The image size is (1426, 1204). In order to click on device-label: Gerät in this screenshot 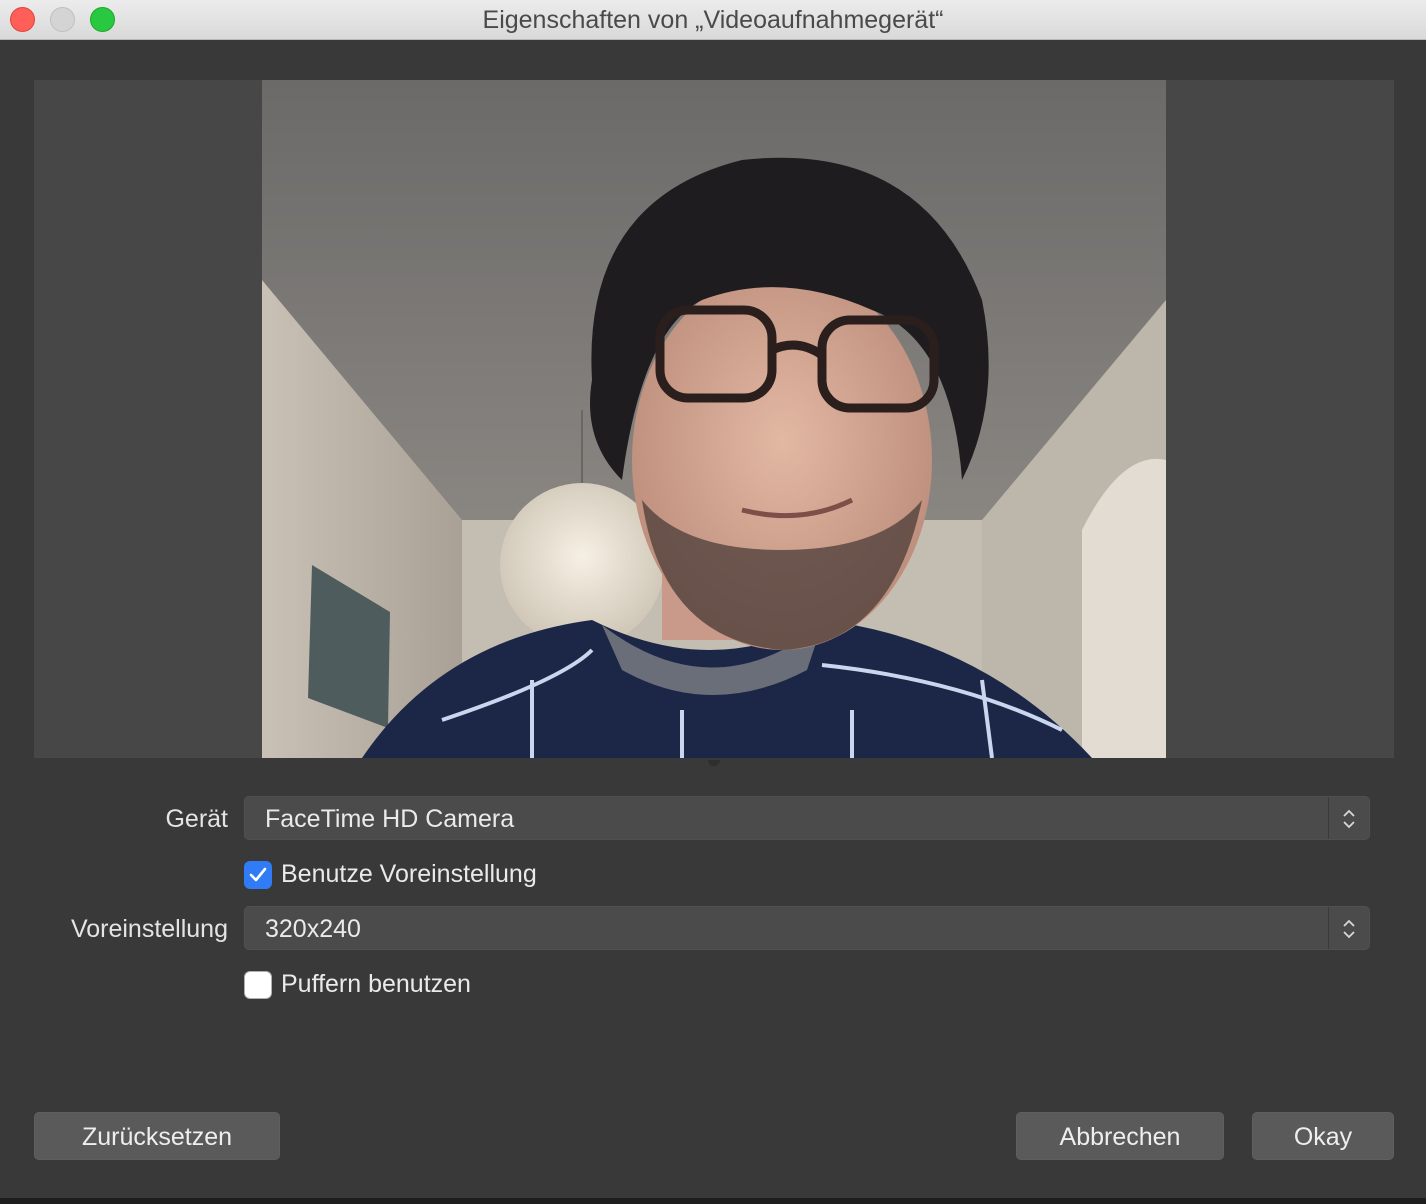, I will do `click(196, 819)`.